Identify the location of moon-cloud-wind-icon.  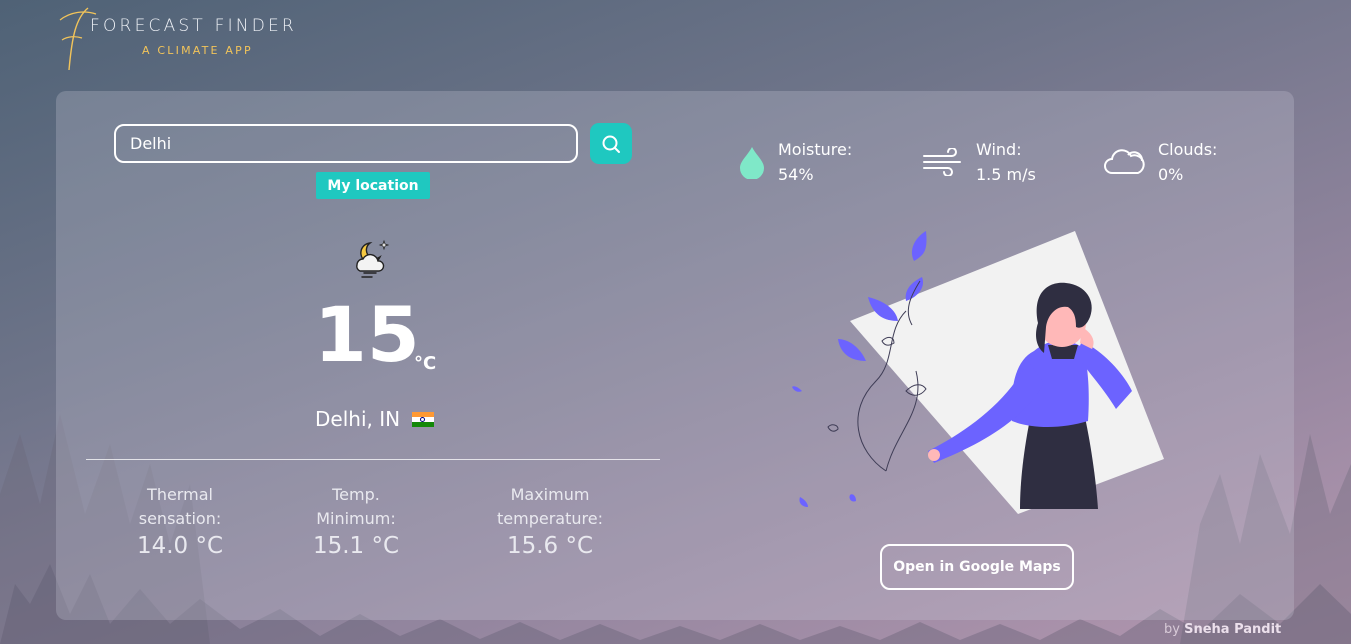
(373, 258).